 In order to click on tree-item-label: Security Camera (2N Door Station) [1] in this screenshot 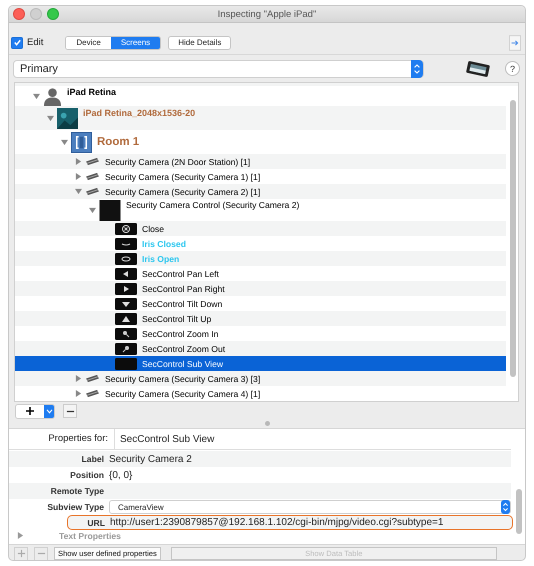, I will do `click(177, 161)`.